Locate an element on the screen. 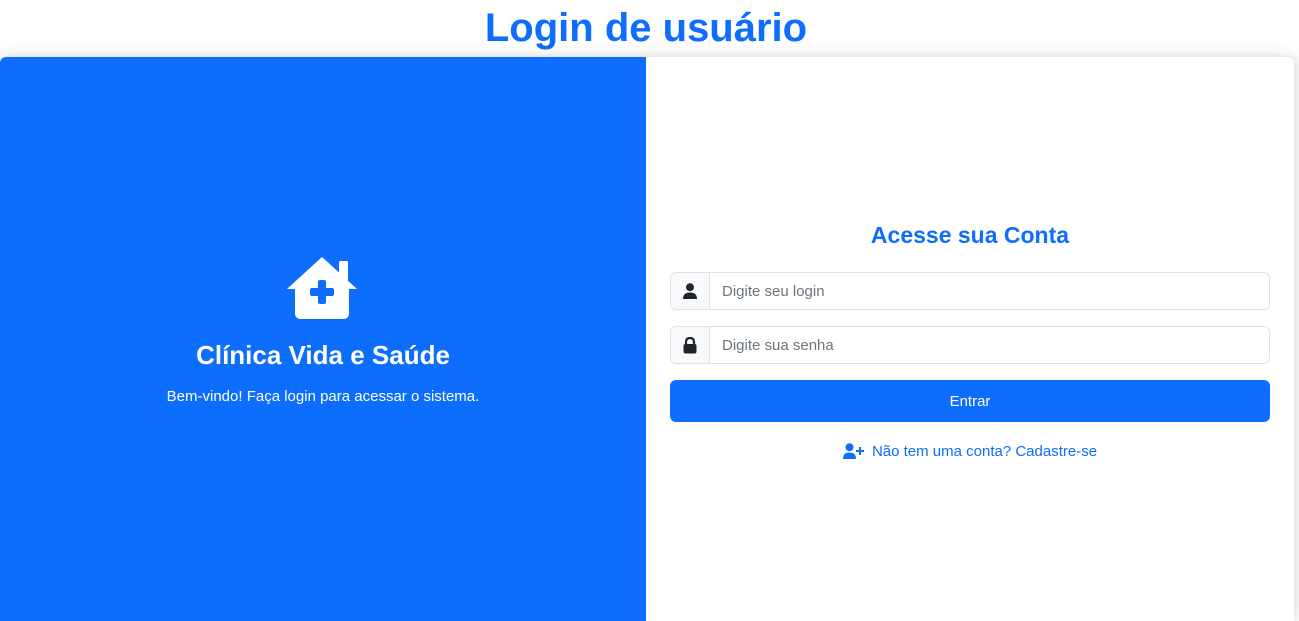 The image size is (1299, 621). password-input is located at coordinates (989, 345).